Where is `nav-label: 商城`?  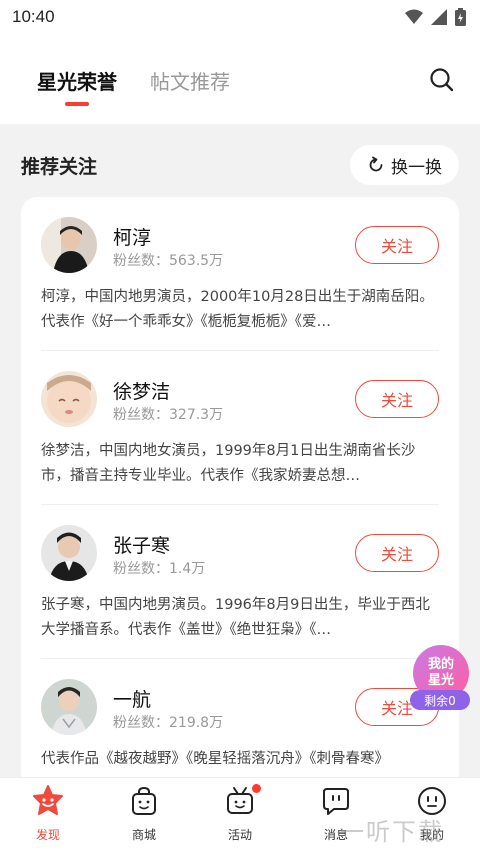
nav-label: 商城 is located at coordinates (143, 835).